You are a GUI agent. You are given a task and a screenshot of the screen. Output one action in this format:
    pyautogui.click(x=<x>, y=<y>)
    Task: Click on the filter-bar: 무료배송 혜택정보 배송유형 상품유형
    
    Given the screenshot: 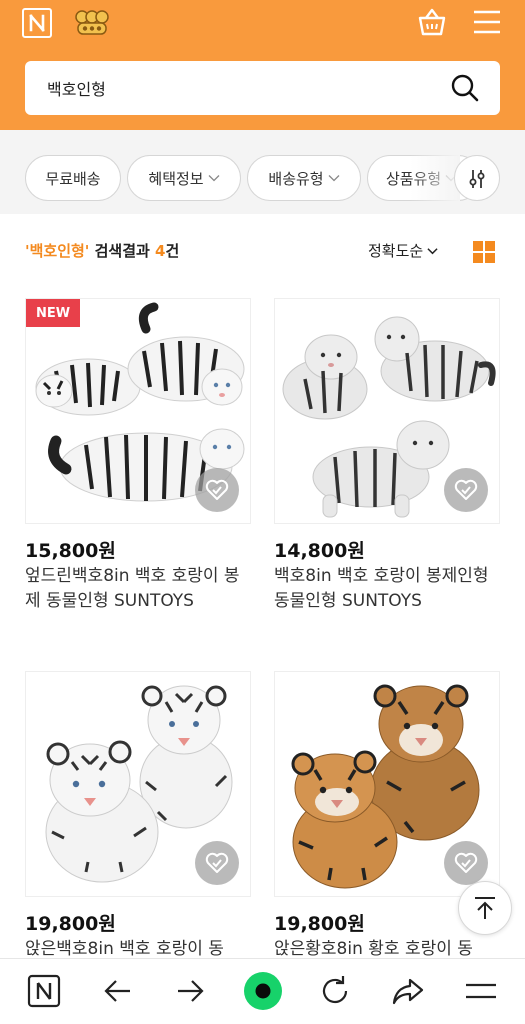 What is the action you would take?
    pyautogui.click(x=262, y=172)
    